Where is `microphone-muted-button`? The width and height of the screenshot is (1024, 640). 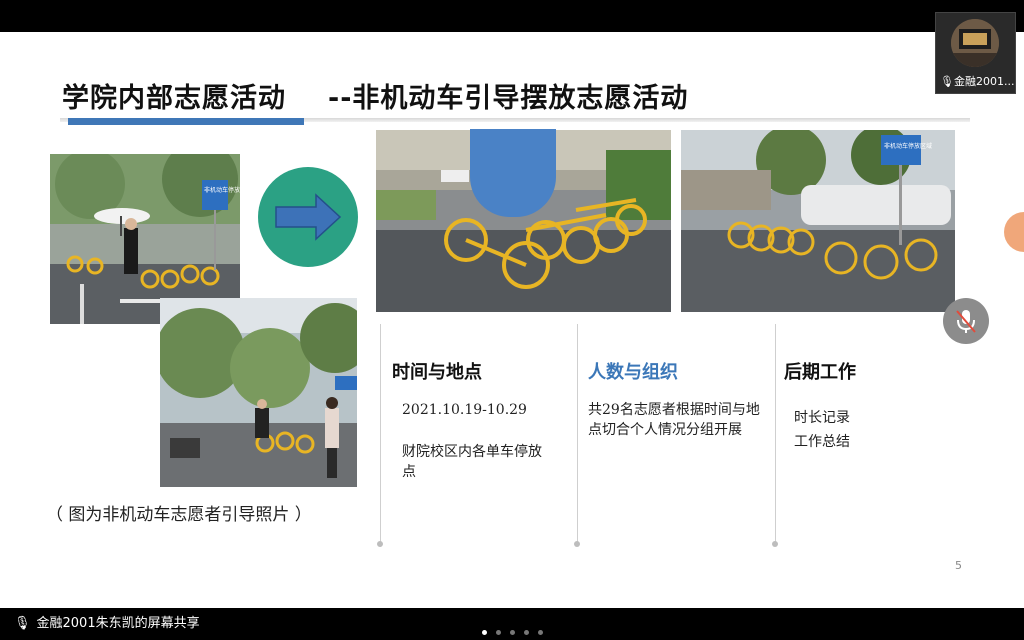 microphone-muted-button is located at coordinates (966, 321).